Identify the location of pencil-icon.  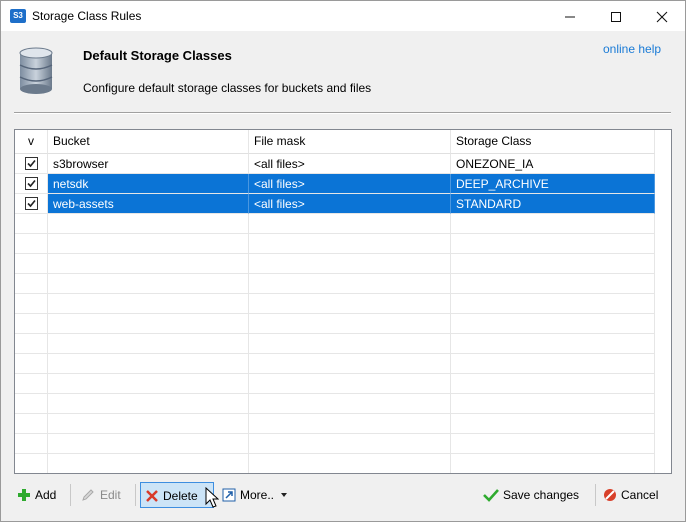
(88, 495).